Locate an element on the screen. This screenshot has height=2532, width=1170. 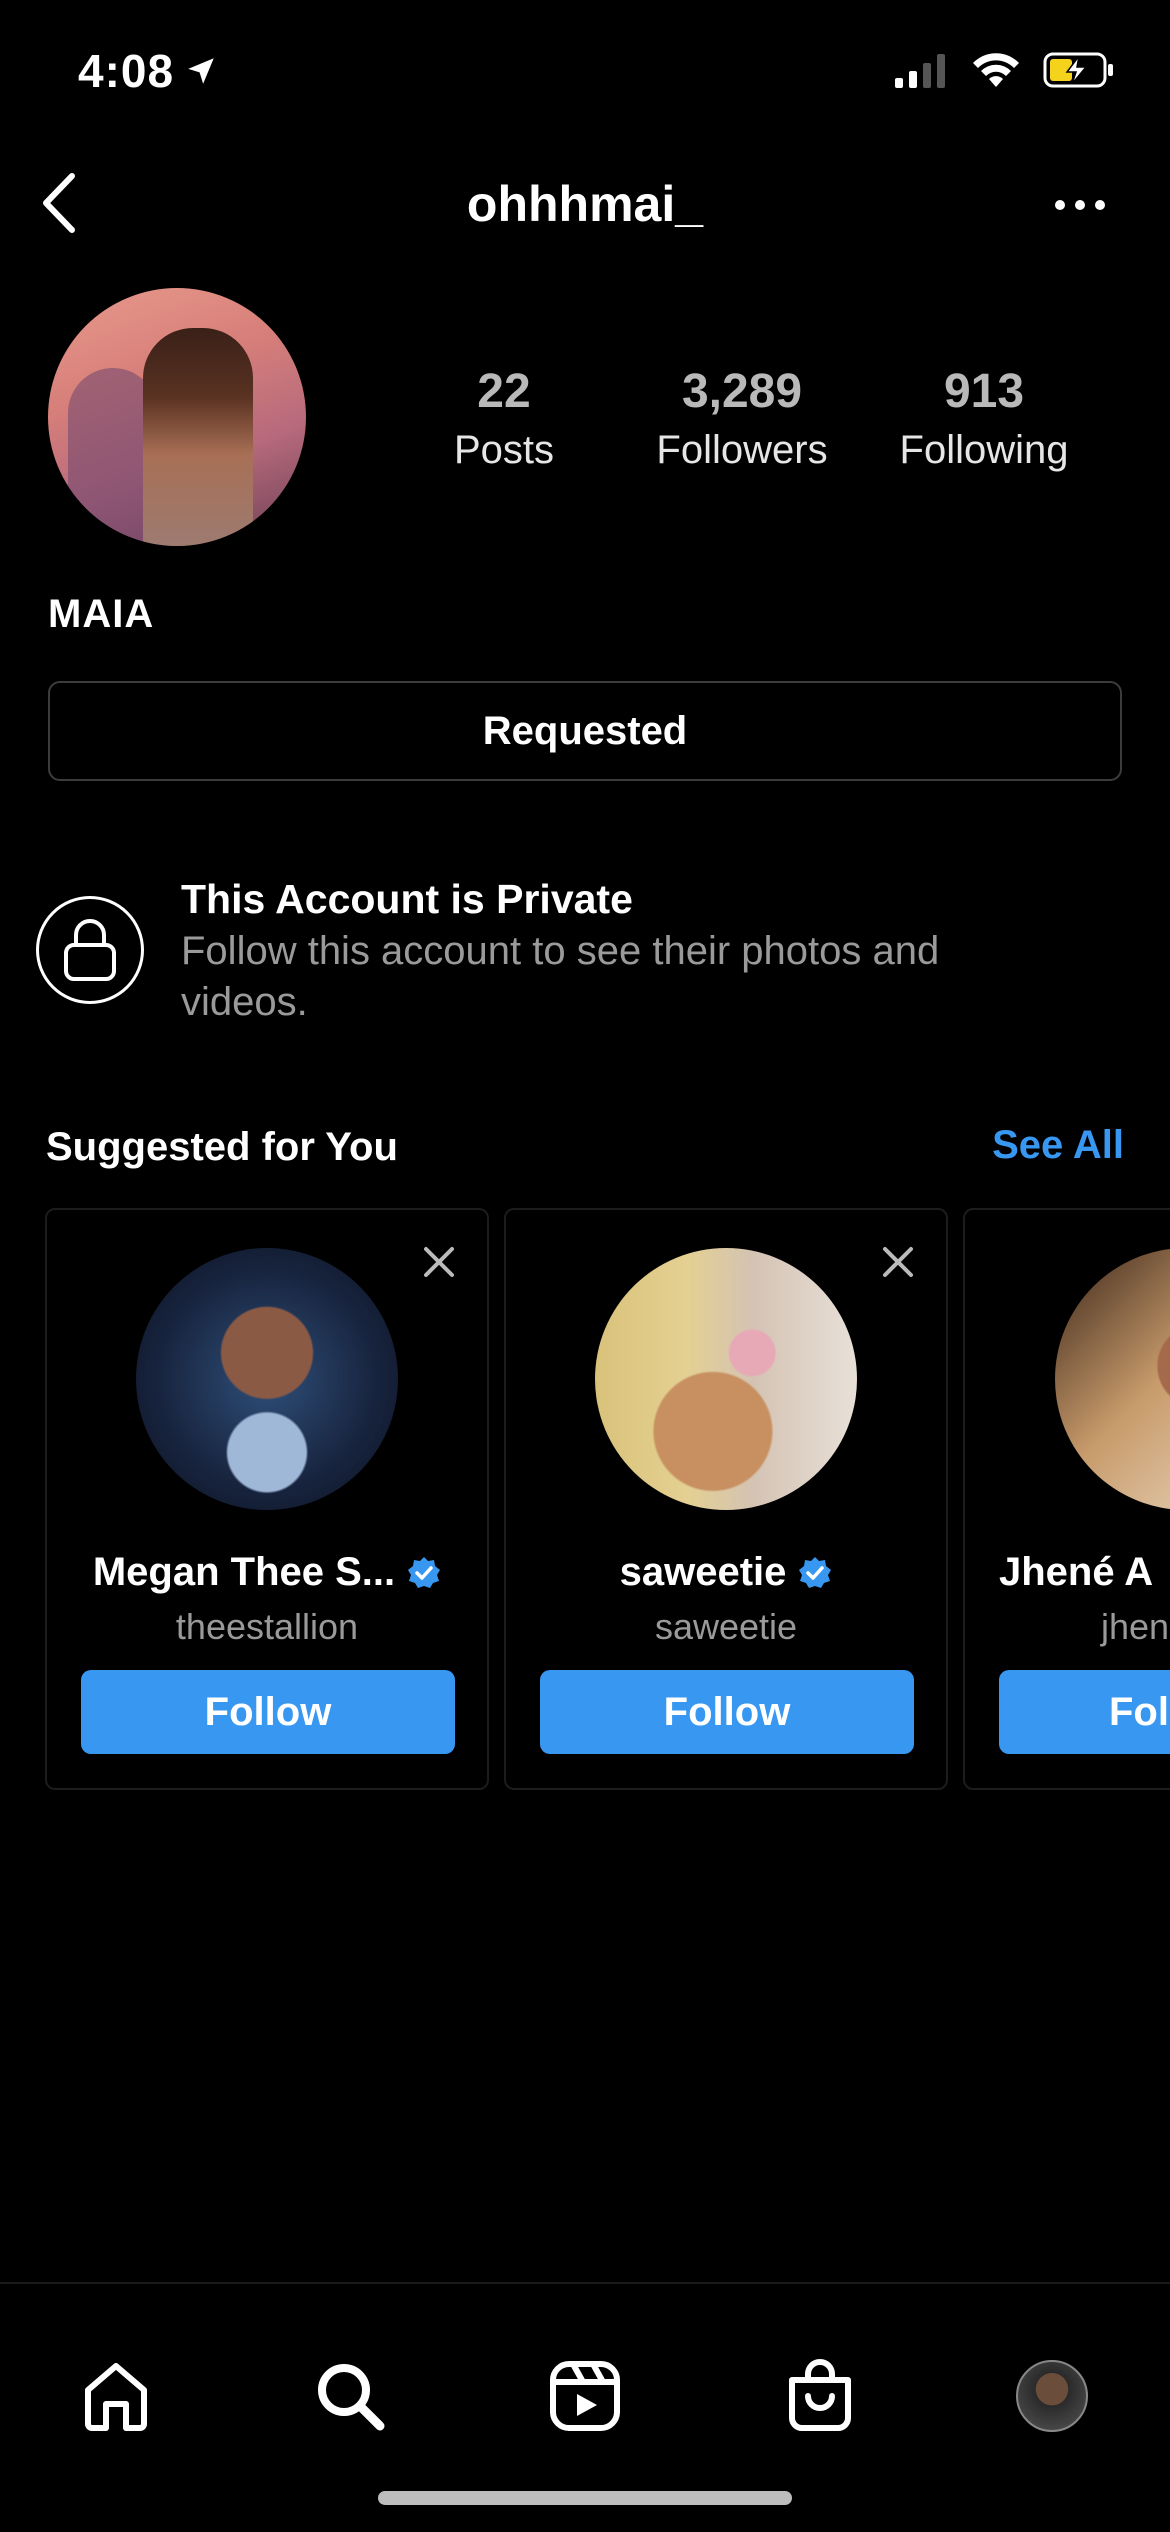
stat-posts-value: 22 is located at coordinates (504, 391).